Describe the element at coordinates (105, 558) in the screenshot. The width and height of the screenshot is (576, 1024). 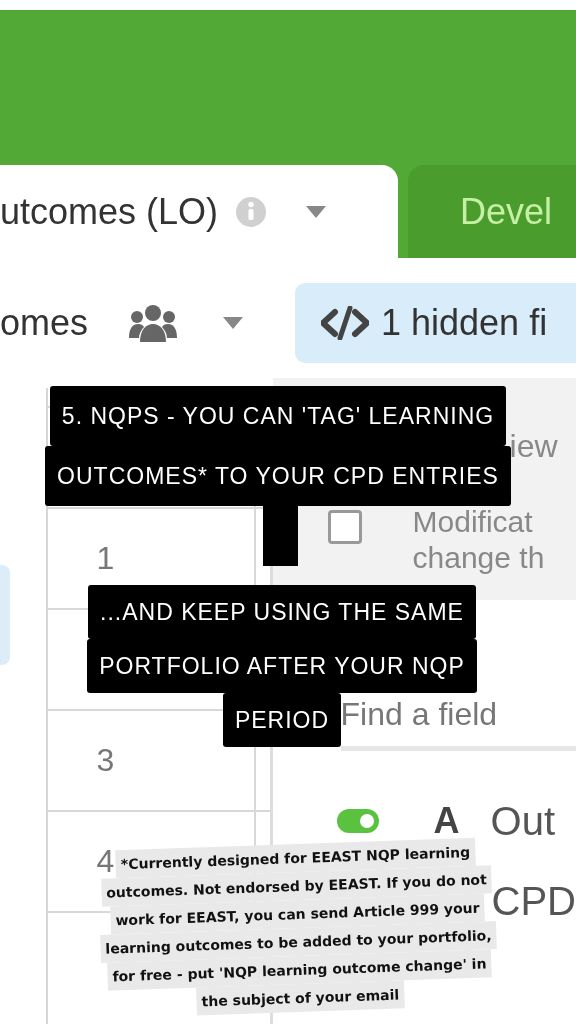
I see `row-number: 1` at that location.